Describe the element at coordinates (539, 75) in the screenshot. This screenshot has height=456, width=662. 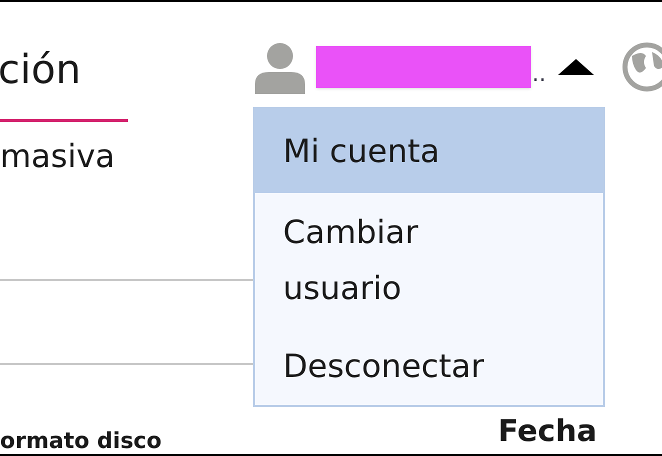
I see `username: ..` at that location.